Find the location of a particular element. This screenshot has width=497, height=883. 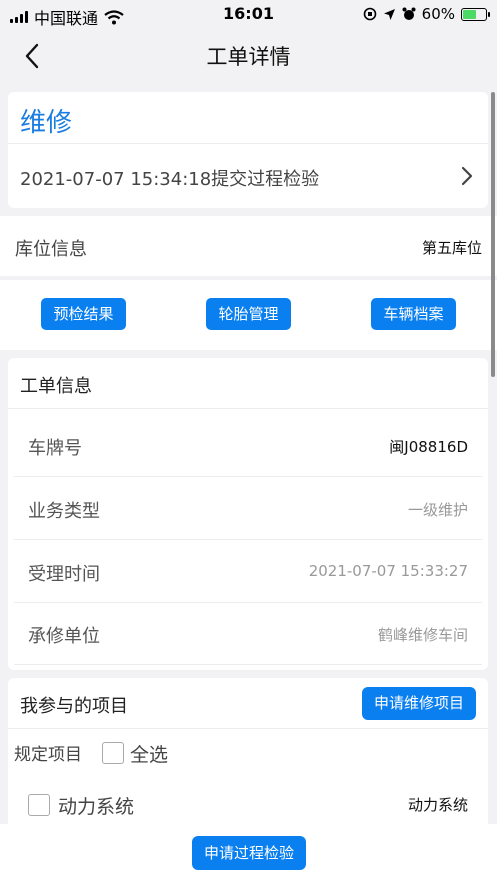

bottom-action-bar: 申请过程检验 is located at coordinates (248, 853).